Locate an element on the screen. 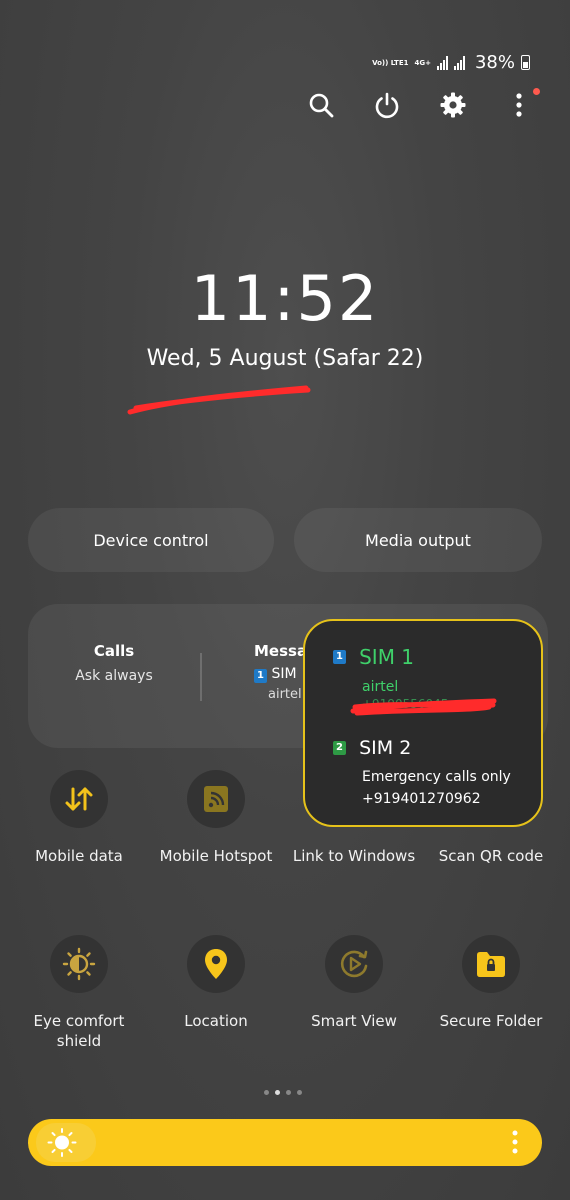  battery-icon is located at coordinates (525, 62).